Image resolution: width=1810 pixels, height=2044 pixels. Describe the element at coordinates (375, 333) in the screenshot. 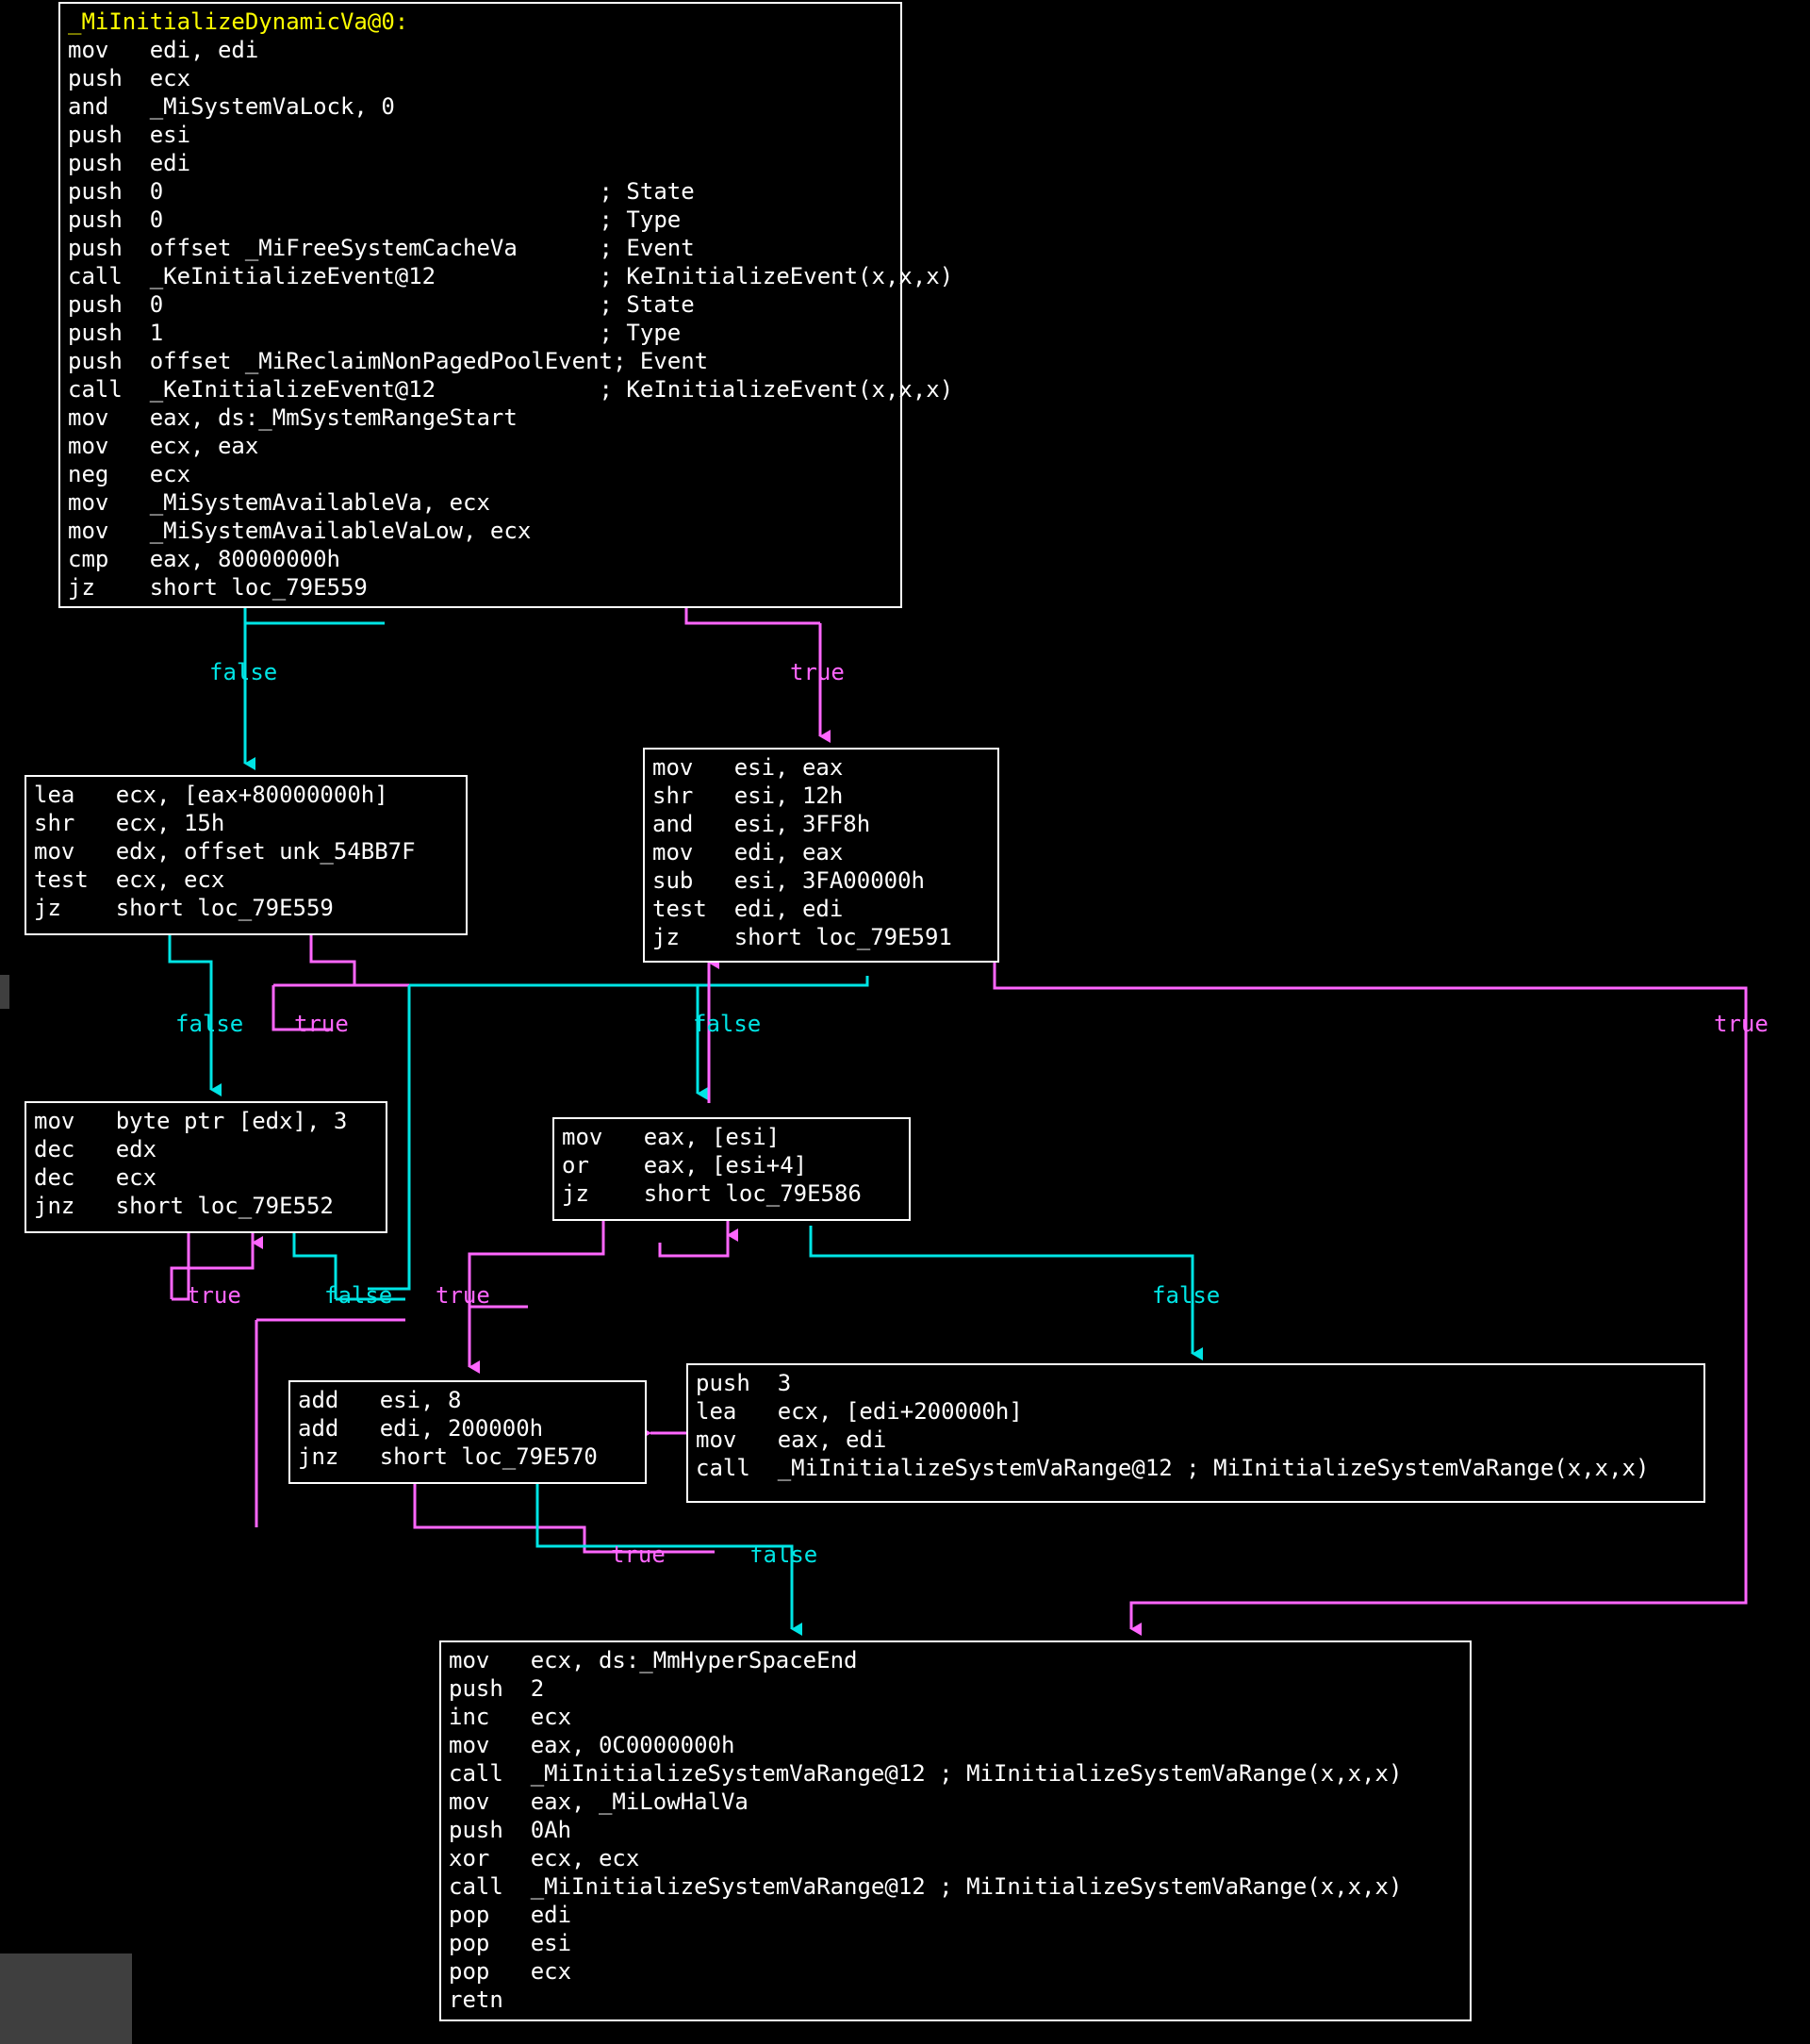

I see `instruction-line: push 1 ; Type` at that location.